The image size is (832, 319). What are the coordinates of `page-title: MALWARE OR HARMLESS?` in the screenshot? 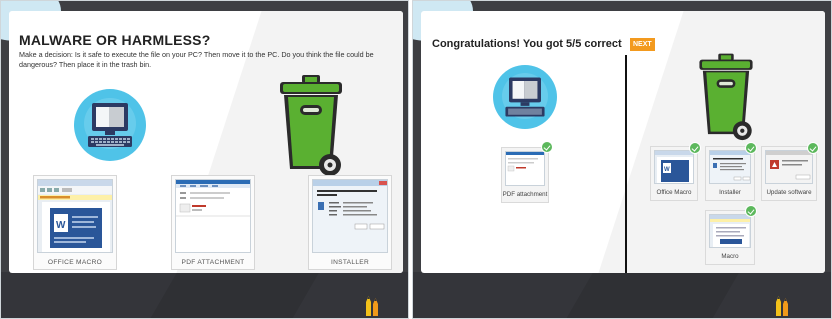 It's located at (115, 40).